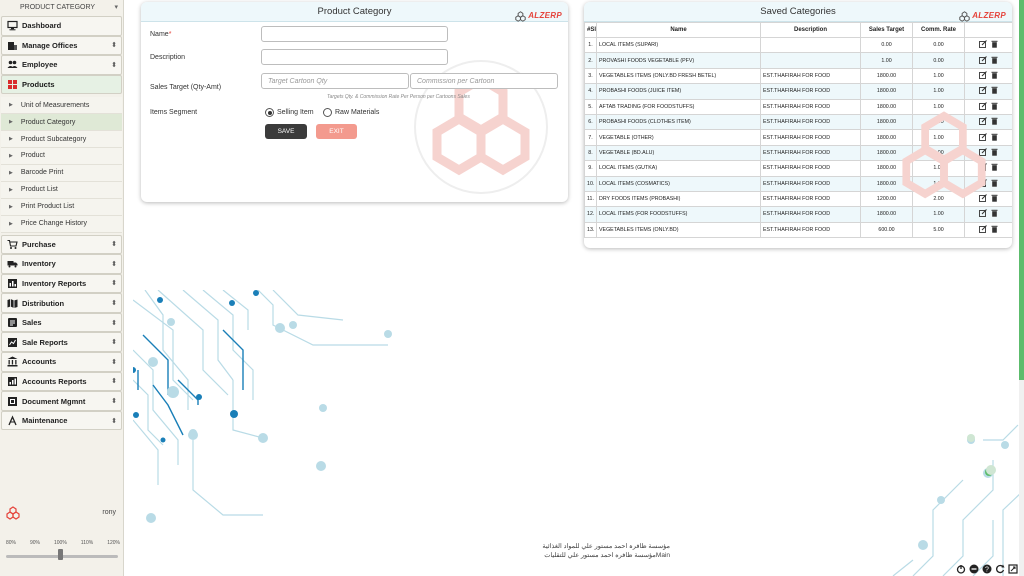 This screenshot has width=1024, height=576. I want to click on sidebar-item-manage-offices: Manage Offices ⬍, so click(61, 45).